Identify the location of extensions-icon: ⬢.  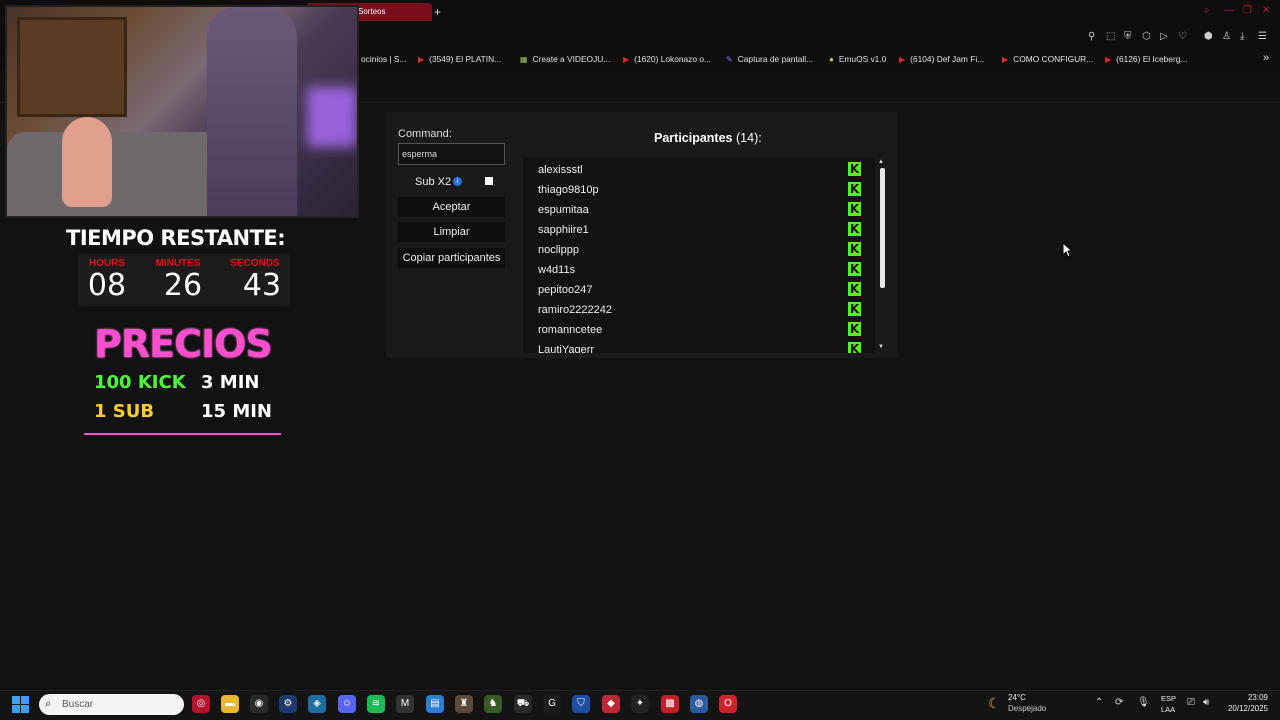
(1208, 36).